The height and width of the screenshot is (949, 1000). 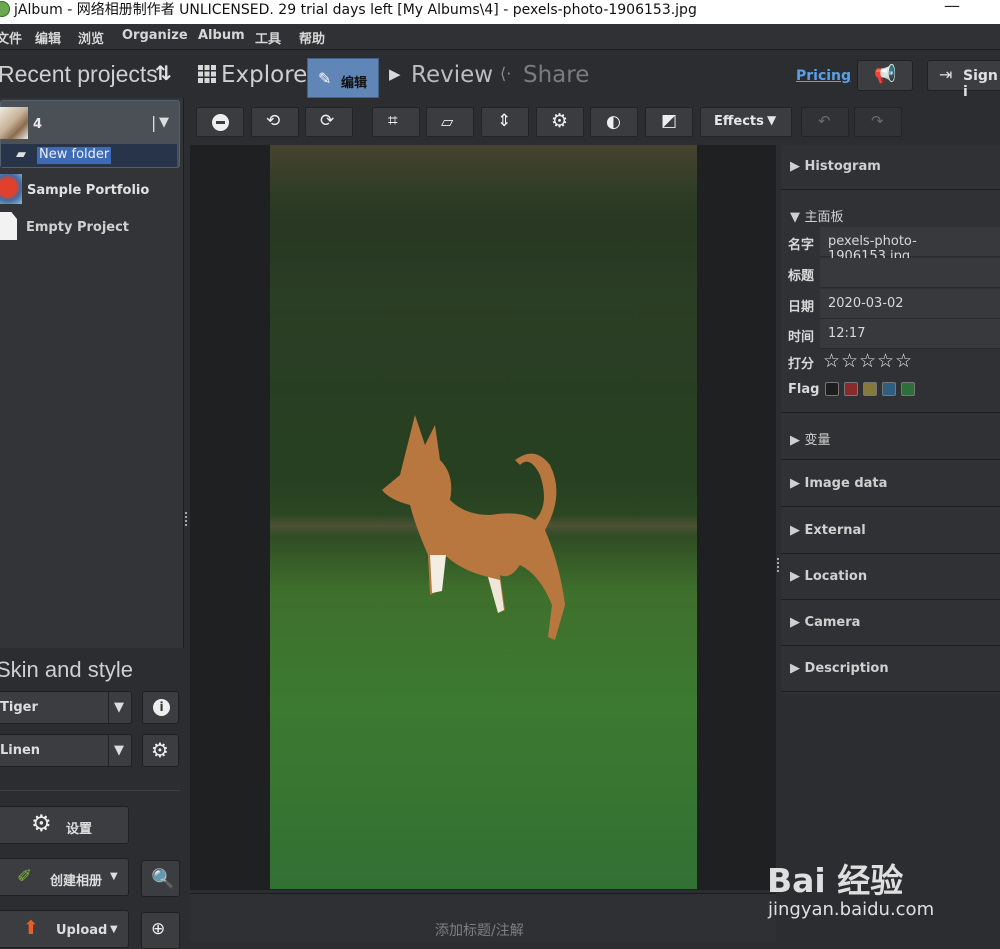 I want to click on undo-button: ↶, so click(x=825, y=122).